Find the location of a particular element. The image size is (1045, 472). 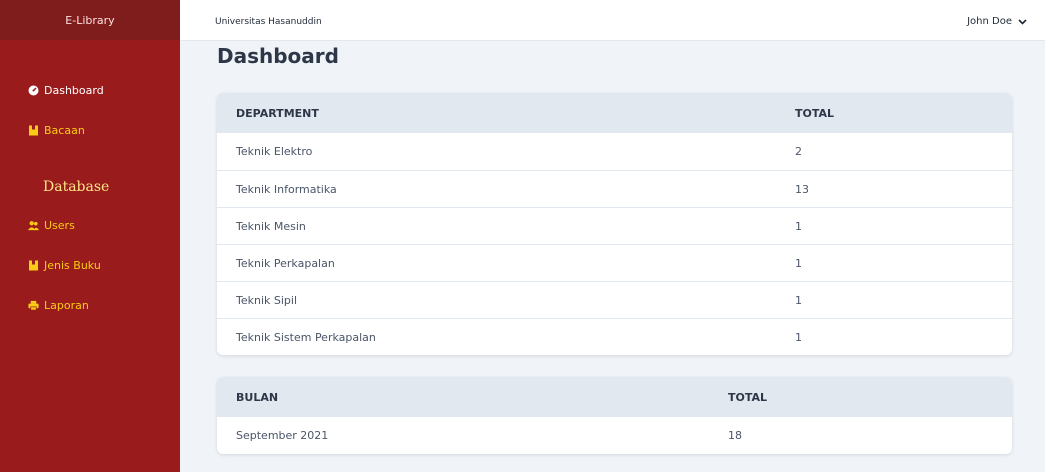

department-total: 13 is located at coordinates (802, 189).